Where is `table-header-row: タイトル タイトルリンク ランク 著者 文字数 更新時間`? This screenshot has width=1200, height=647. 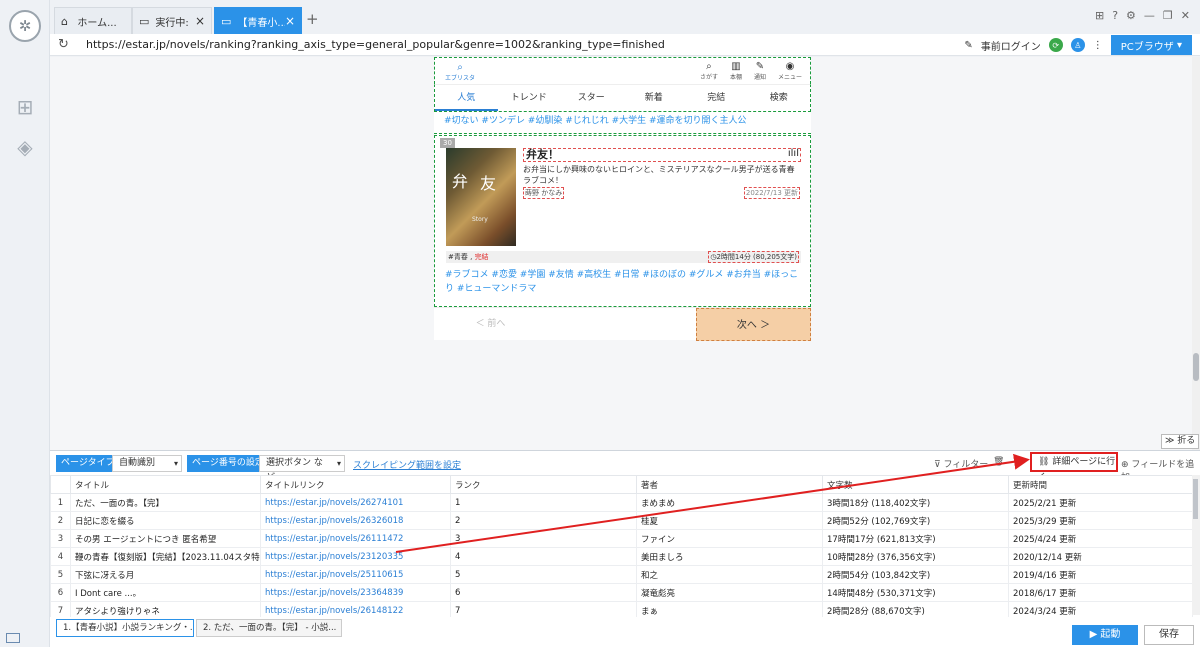 table-header-row: タイトル タイトルリンク ランク 著者 文字数 更新時間 is located at coordinates (621, 484).